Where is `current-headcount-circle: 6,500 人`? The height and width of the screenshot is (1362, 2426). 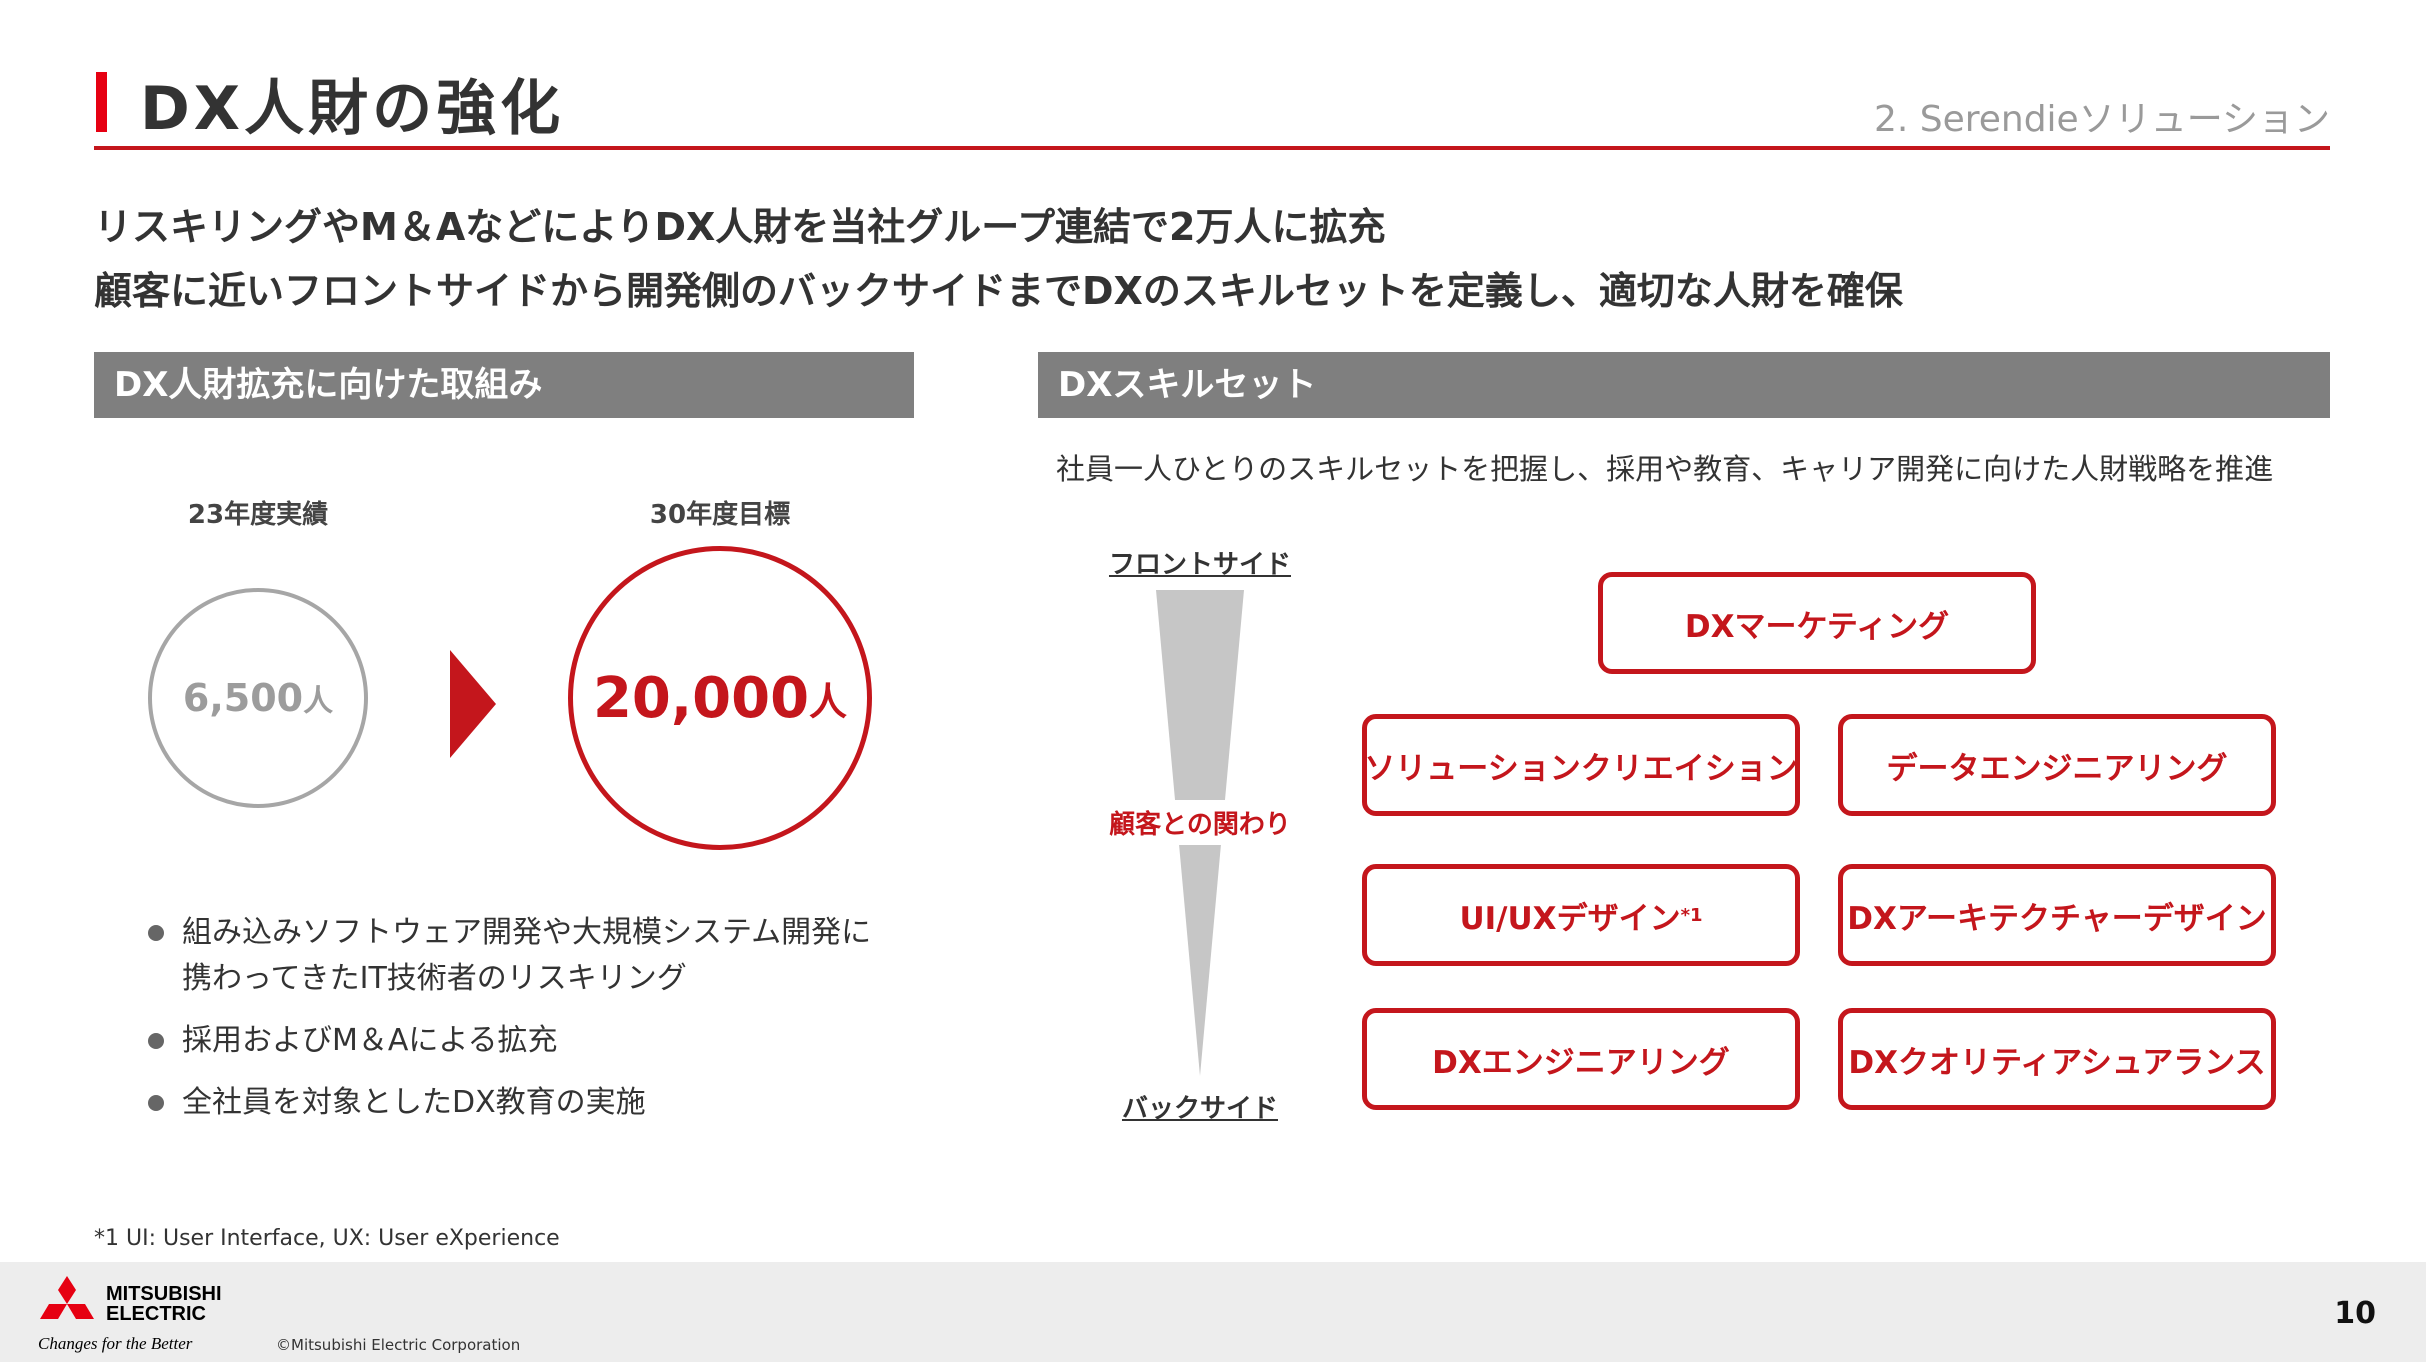 current-headcount-circle: 6,500 人 is located at coordinates (258, 698).